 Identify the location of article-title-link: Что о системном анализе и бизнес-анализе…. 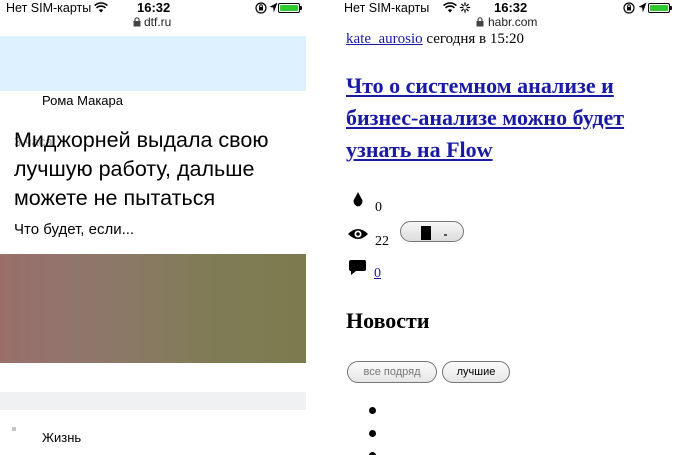
(511, 118).